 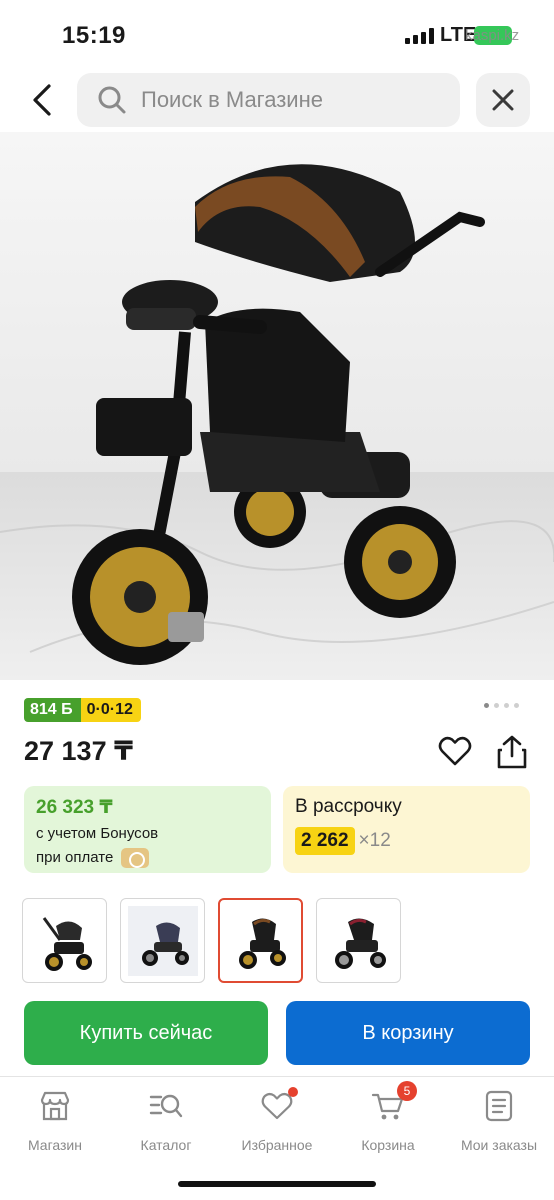 What do you see at coordinates (78, 751) in the screenshot?
I see `product-price: 27 137 ₸` at bounding box center [78, 751].